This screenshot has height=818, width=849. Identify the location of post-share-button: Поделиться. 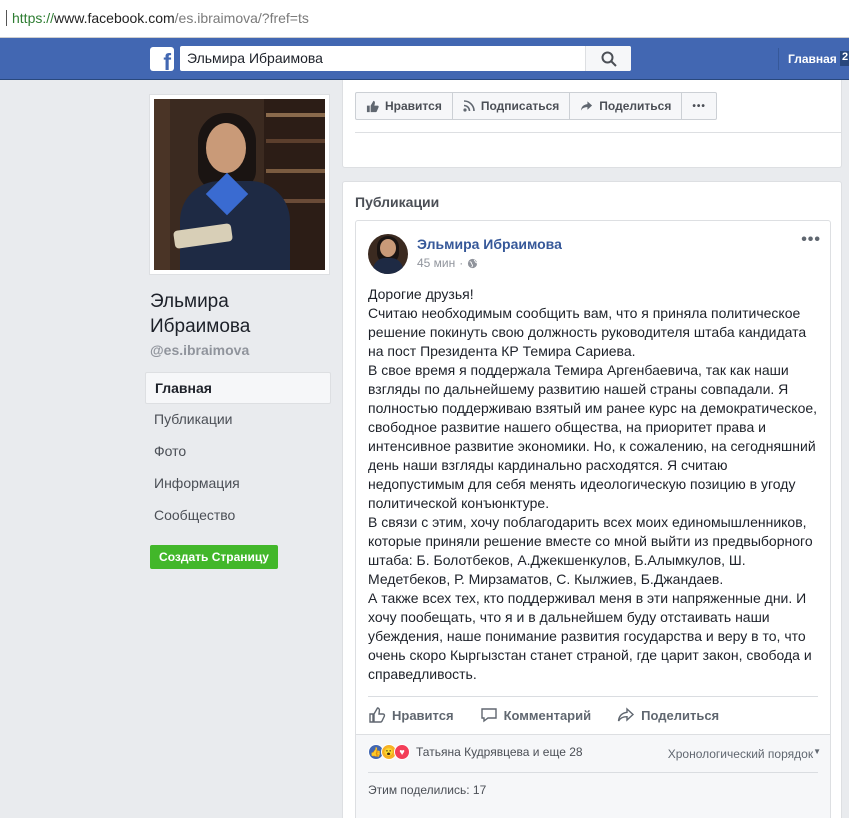
(668, 715).